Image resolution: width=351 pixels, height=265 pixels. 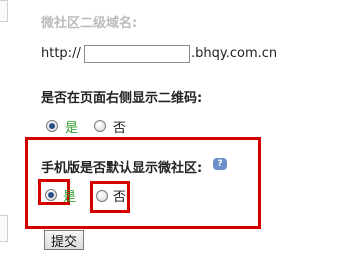 What do you see at coordinates (52, 126) in the screenshot?
I see `qrcode-yes-radio` at bounding box center [52, 126].